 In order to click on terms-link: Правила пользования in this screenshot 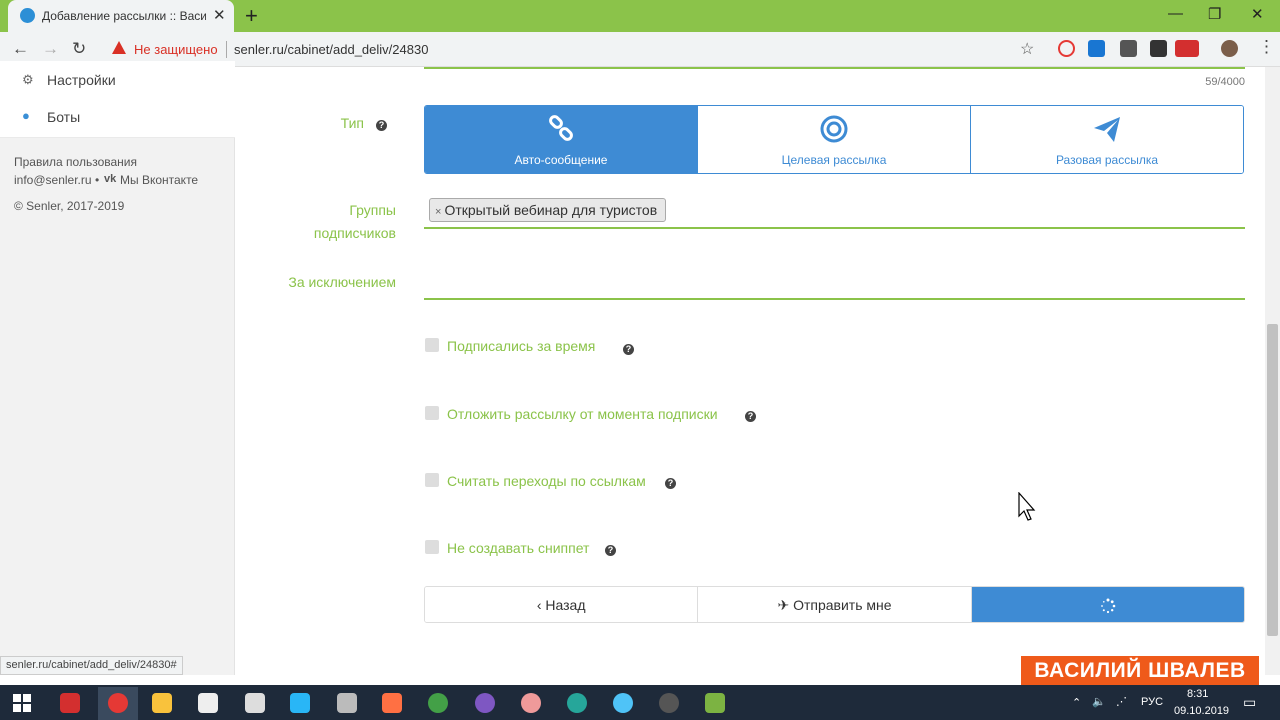, I will do `click(75, 162)`.